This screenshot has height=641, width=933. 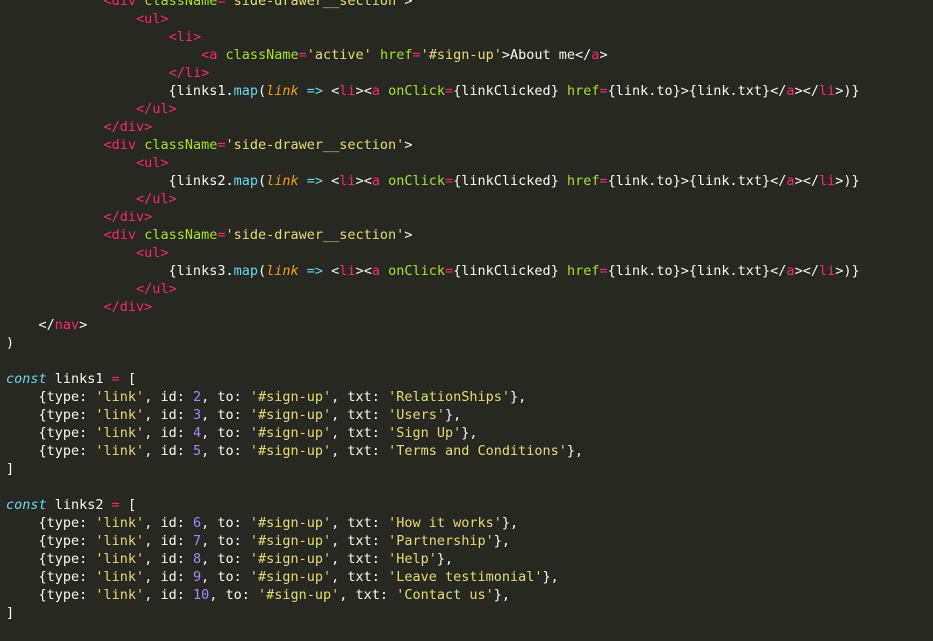 I want to click on code-token-attr: onClick, so click(x=417, y=271).